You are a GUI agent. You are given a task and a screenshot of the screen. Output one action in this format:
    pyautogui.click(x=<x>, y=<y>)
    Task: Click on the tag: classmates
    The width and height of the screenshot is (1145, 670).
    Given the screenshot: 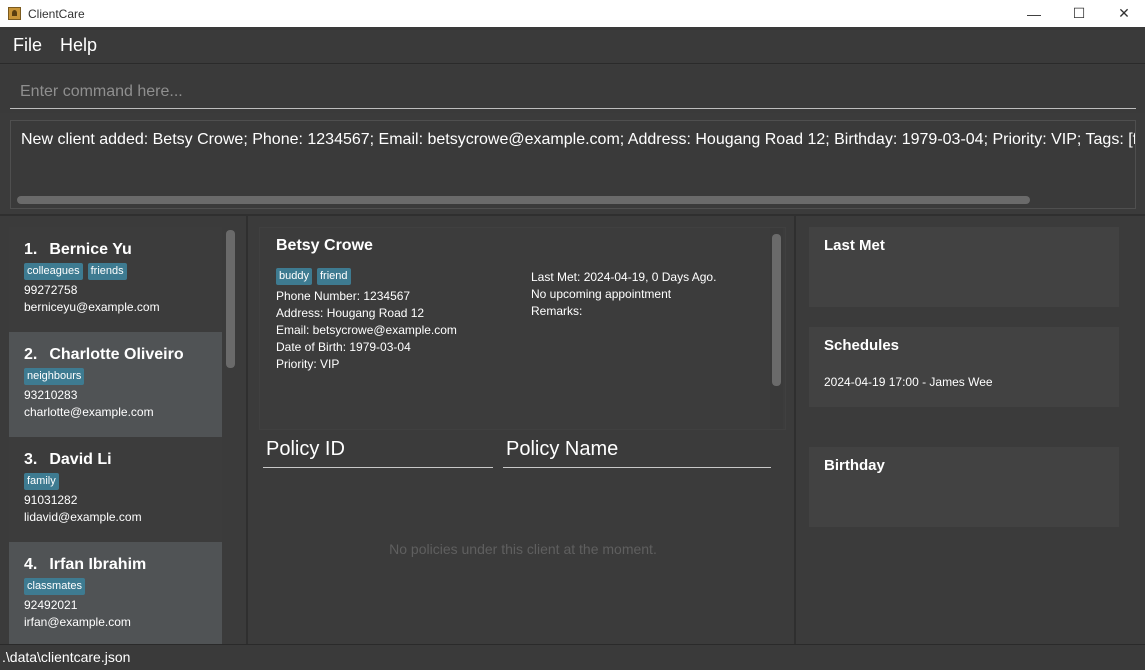 What is the action you would take?
    pyautogui.click(x=55, y=586)
    